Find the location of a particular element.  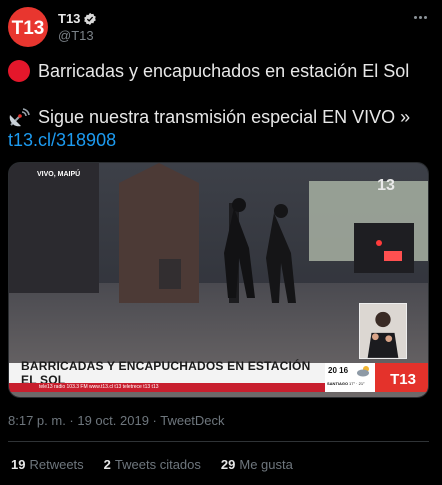

author-name-row: T13 is located at coordinates (77, 18).